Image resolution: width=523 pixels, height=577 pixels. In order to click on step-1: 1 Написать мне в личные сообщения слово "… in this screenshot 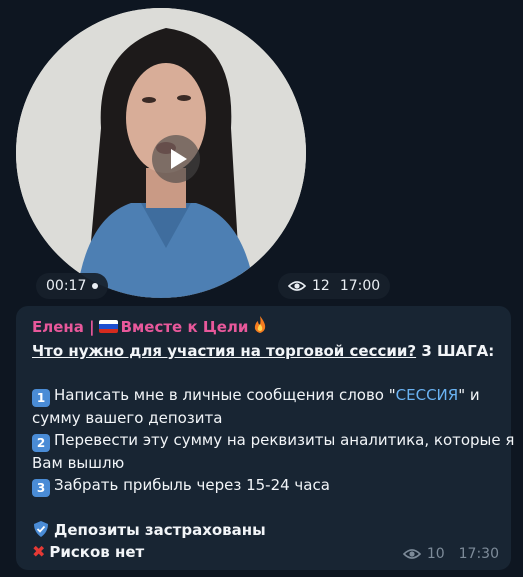, I will do `click(267, 395)`.